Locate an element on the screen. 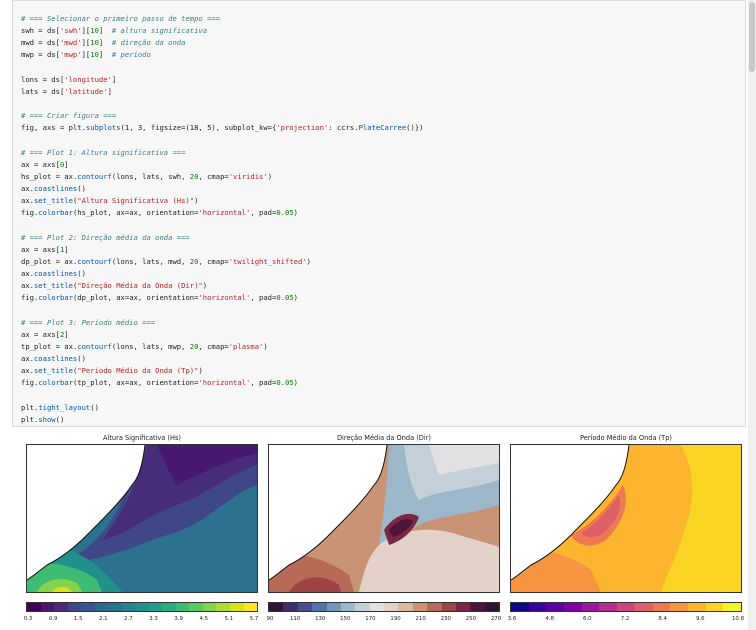 The image size is (756, 630). colorbar-tick-label: 9.6 is located at coordinates (700, 619).